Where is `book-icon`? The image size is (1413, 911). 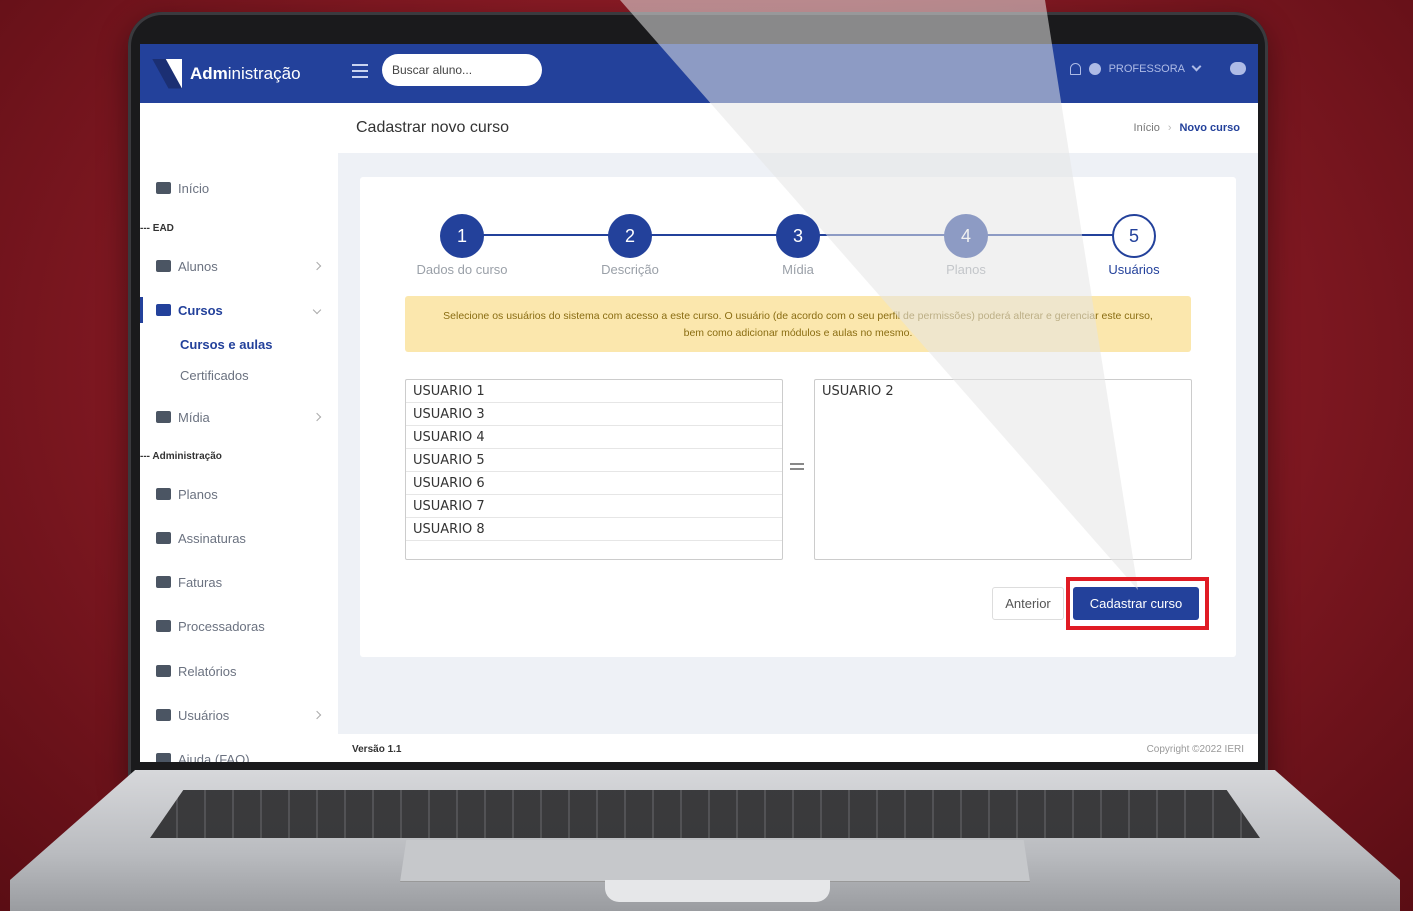 book-icon is located at coordinates (163, 310).